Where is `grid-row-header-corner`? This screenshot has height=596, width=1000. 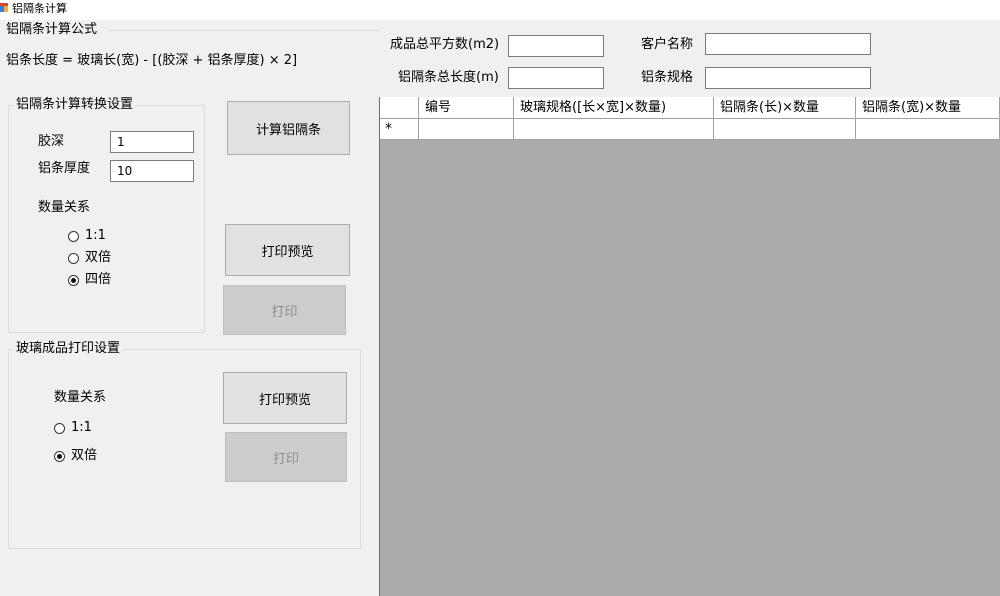 grid-row-header-corner is located at coordinates (399, 108).